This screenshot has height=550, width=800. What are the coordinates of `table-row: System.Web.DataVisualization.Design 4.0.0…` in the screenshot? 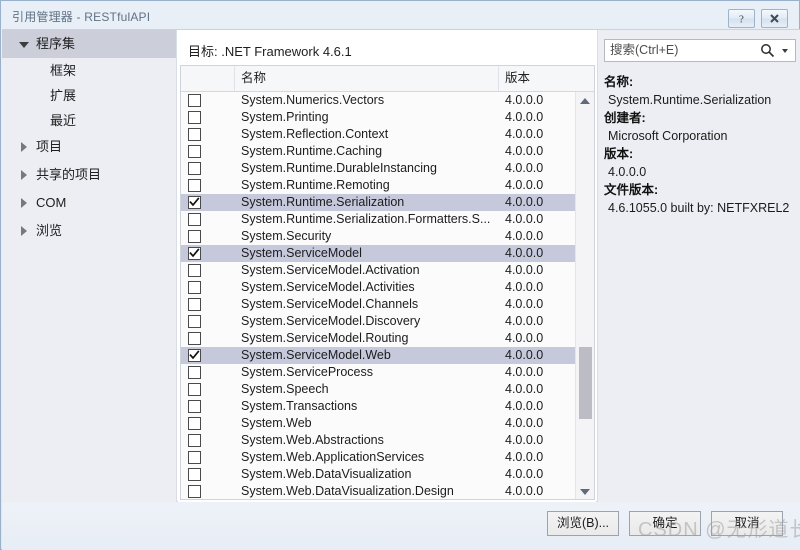 It's located at (378, 491).